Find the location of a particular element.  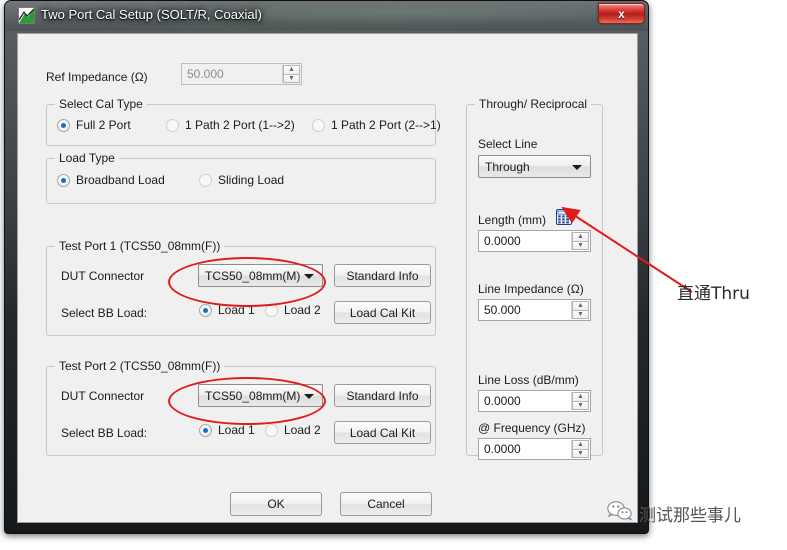

frequency-stepper: ▲ ▼ is located at coordinates (580, 449).